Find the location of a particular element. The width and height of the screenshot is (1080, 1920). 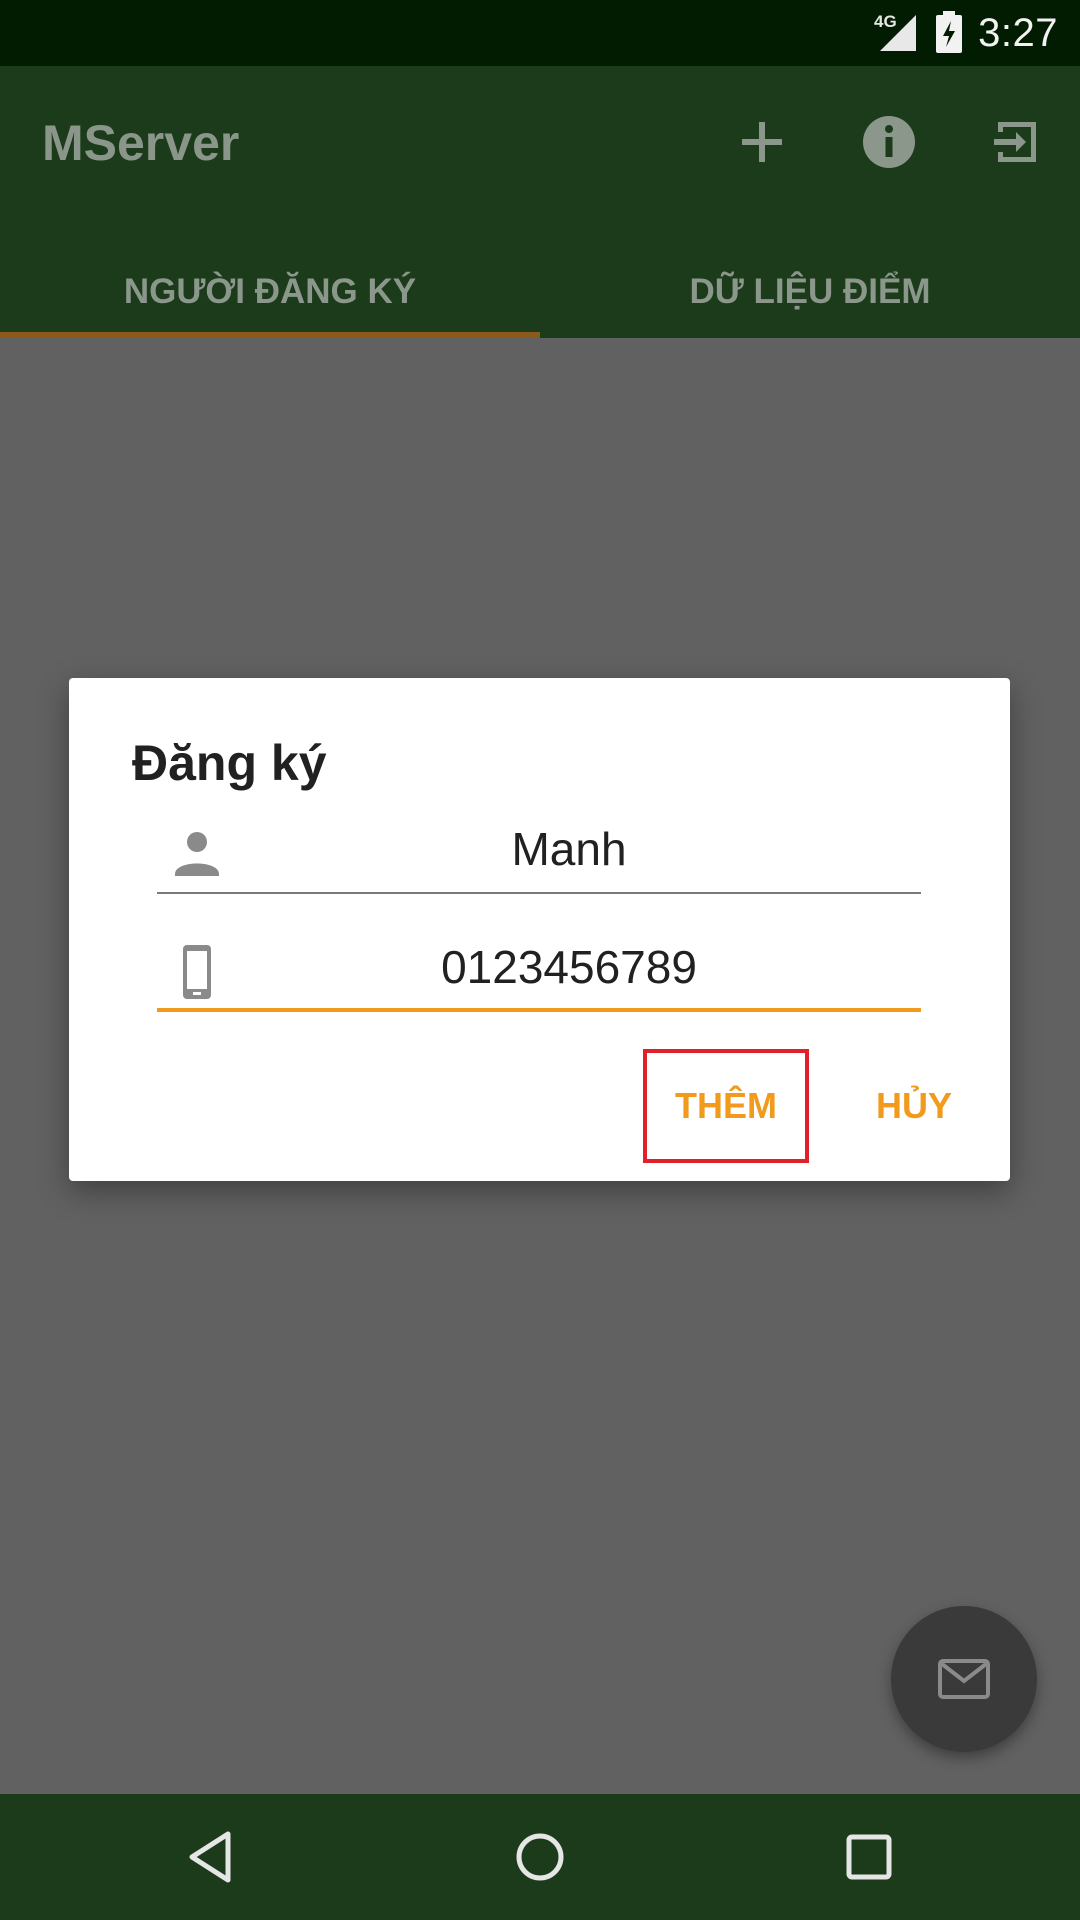

back-icon is located at coordinates (210, 1857).